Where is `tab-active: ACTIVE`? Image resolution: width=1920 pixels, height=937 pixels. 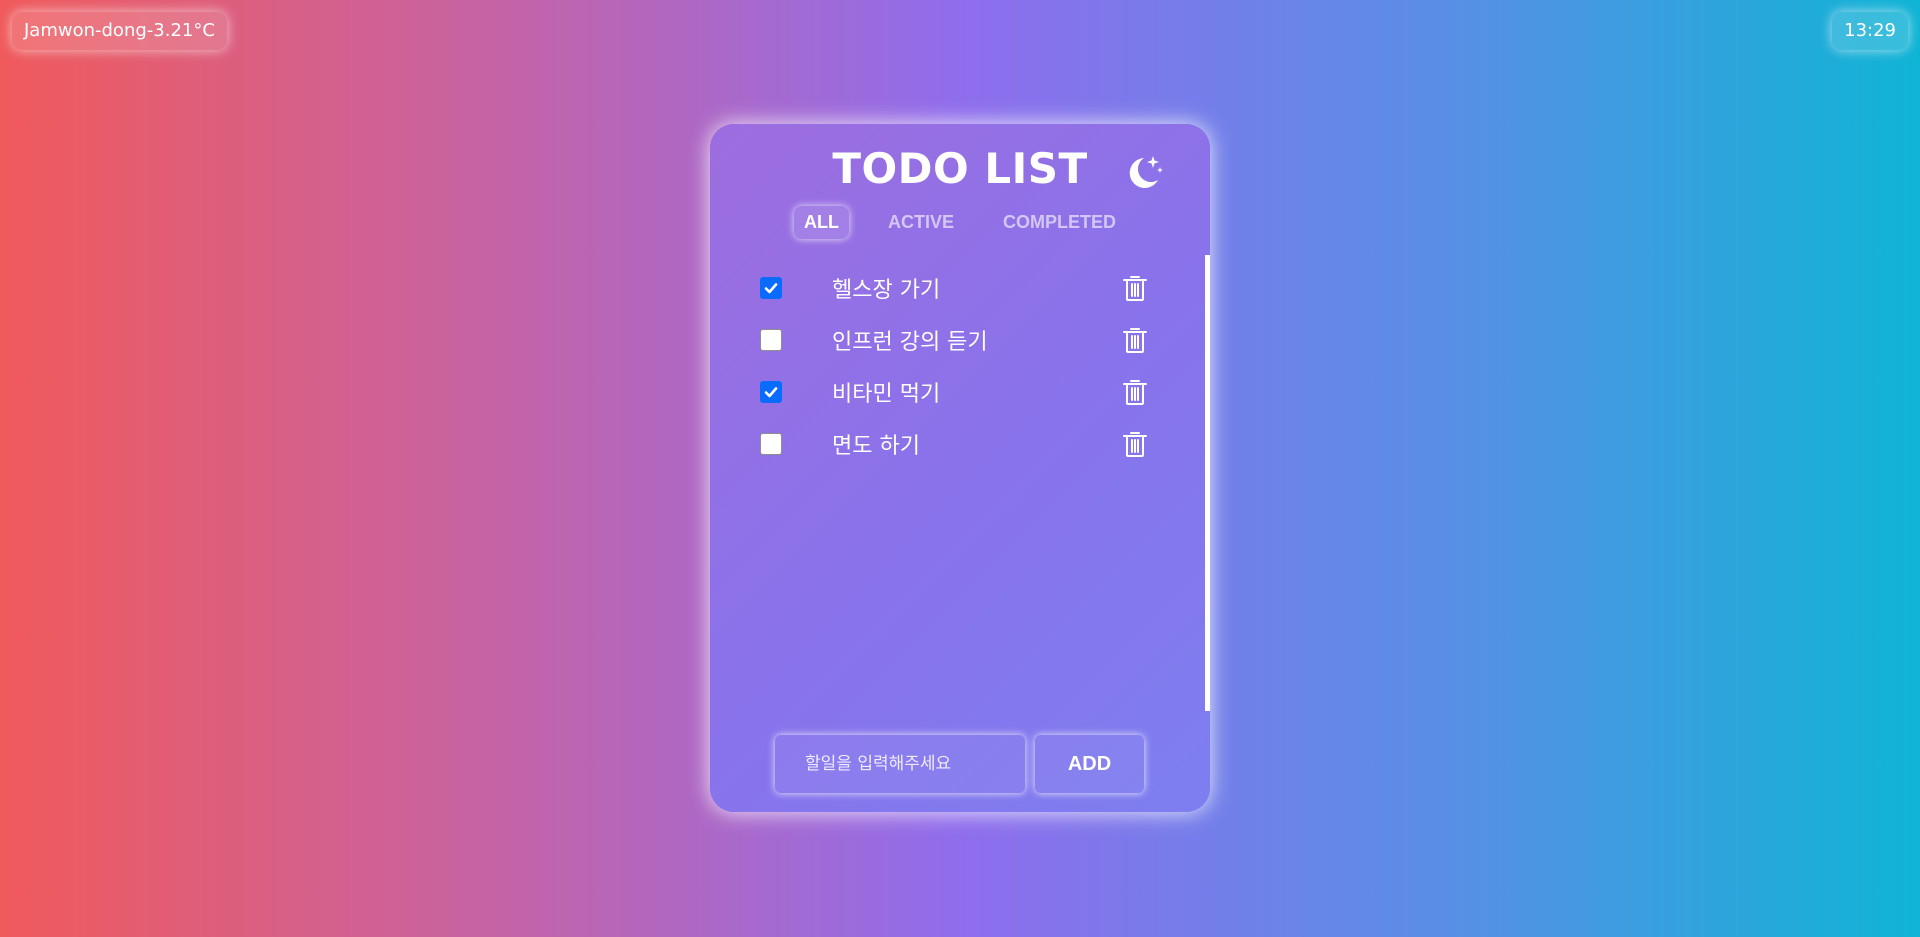 tab-active: ACTIVE is located at coordinates (921, 222).